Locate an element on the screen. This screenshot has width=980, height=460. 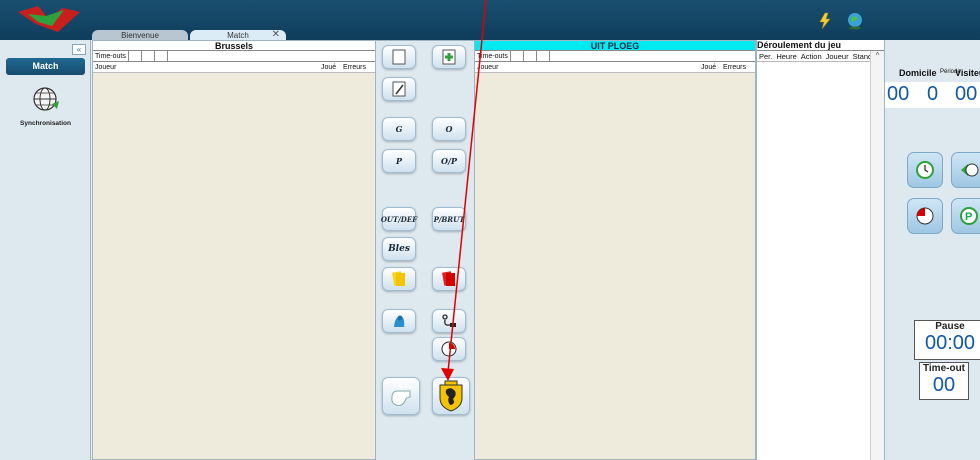
stop-timer-button is located at coordinates (449, 349).